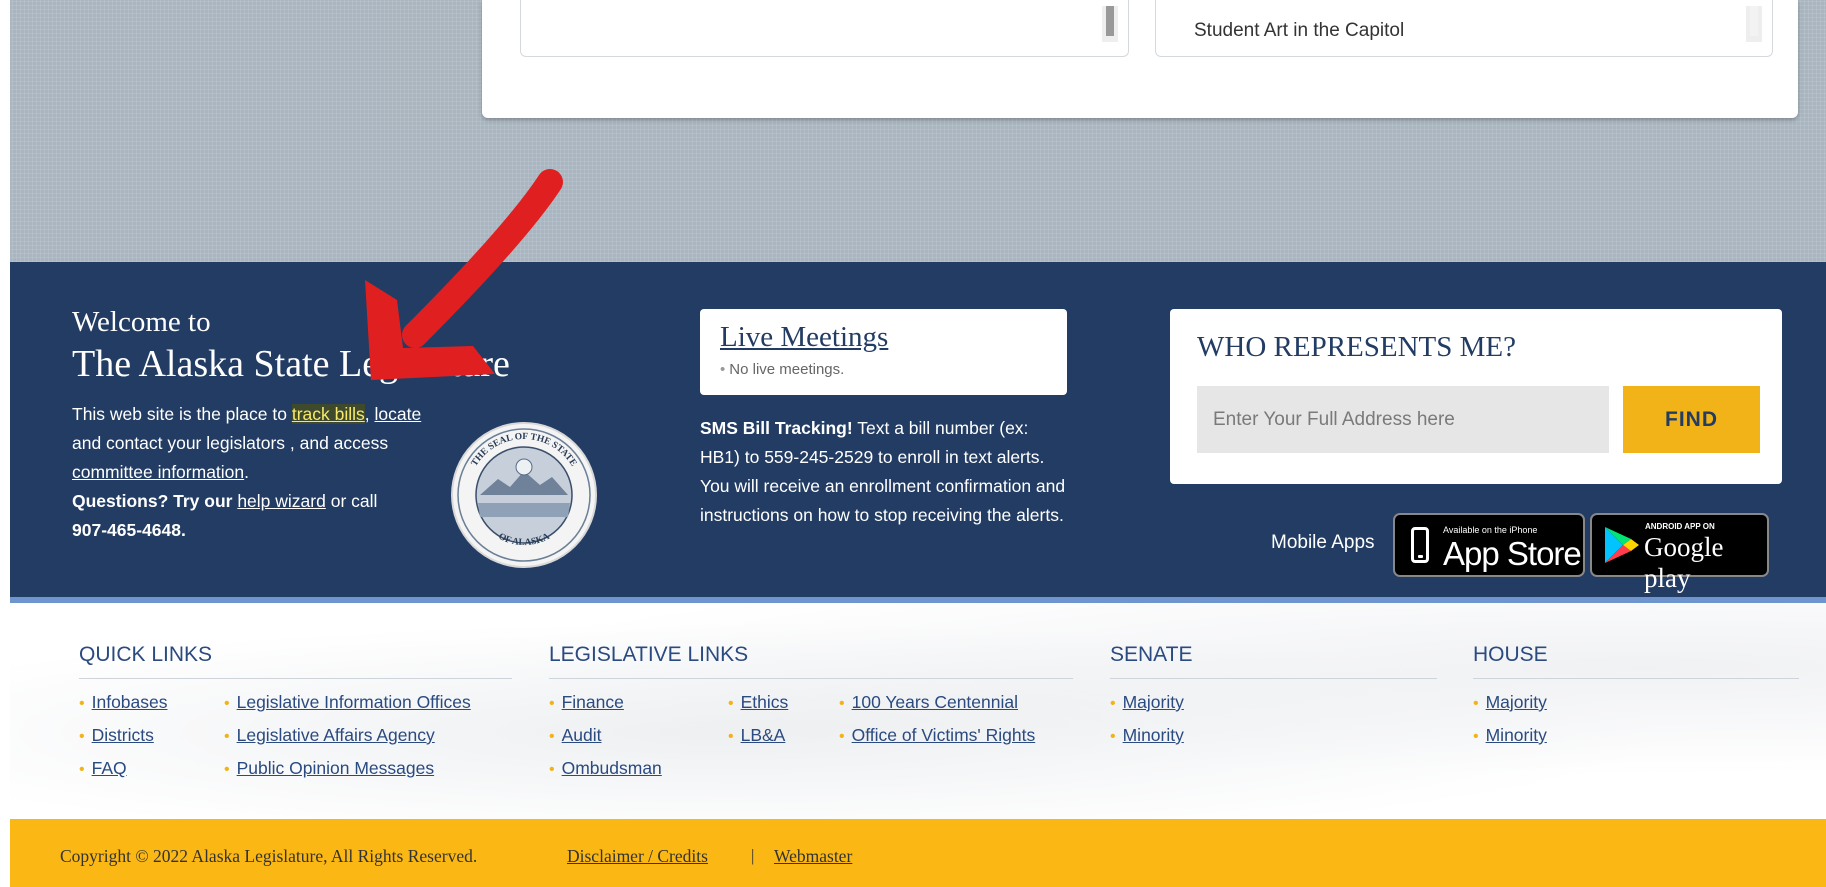  I want to click on who-represents-title: WHO REPRESENTS ME?, so click(1356, 347).